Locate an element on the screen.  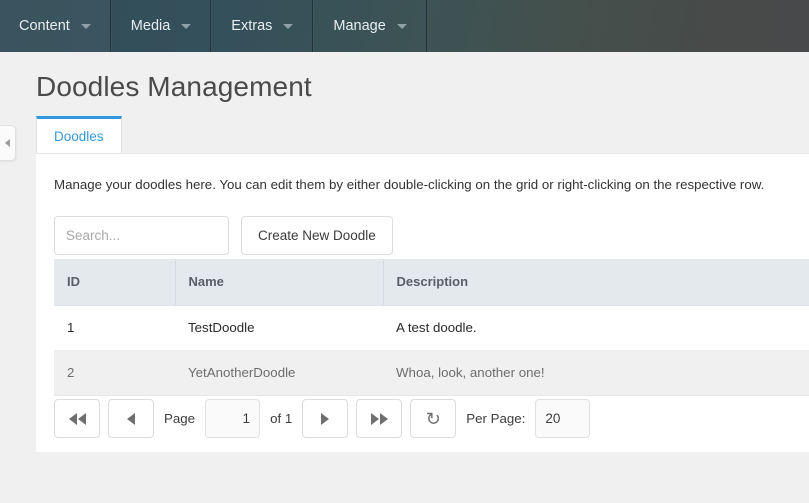
double-chevron-right-icon is located at coordinates (379, 418).